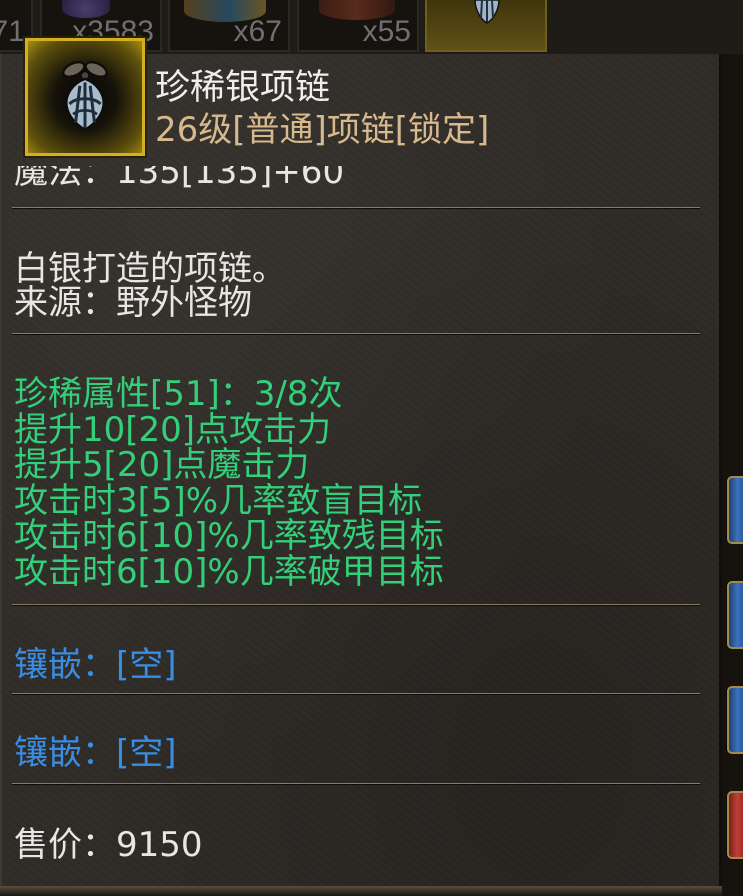  Describe the element at coordinates (159, 845) in the screenshot. I see `sell-price-value: 9150` at that location.